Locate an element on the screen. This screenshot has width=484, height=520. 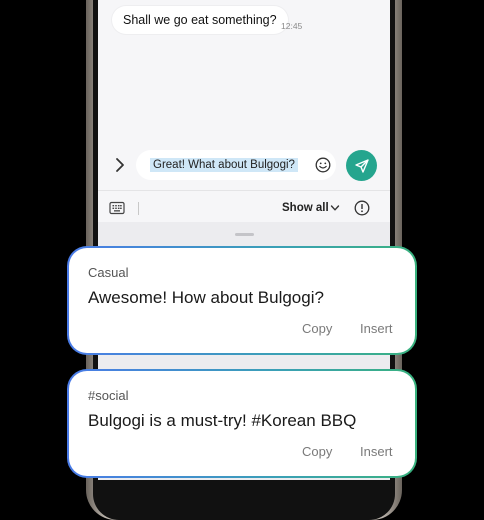
send-icon is located at coordinates (361, 165).